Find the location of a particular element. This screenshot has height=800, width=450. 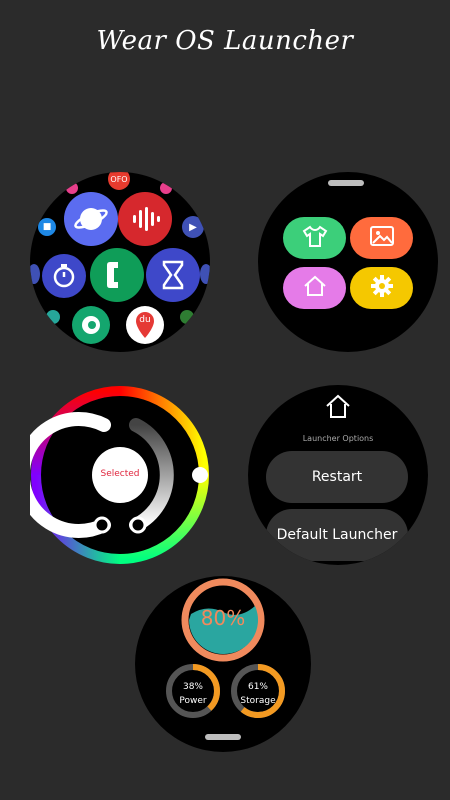

contact-app-icon is located at coordinates (91, 325).